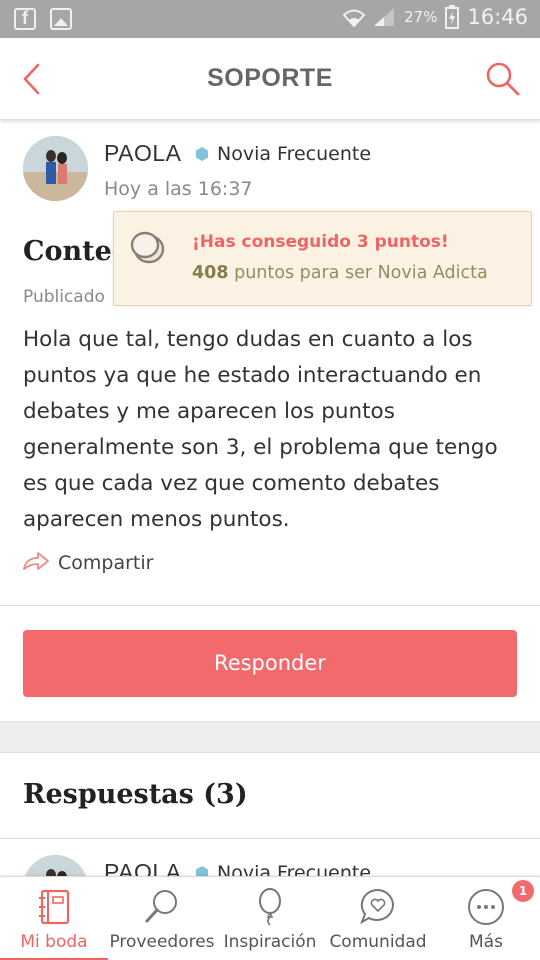  Describe the element at coordinates (378, 907) in the screenshot. I see `chat-heart-icon` at that location.